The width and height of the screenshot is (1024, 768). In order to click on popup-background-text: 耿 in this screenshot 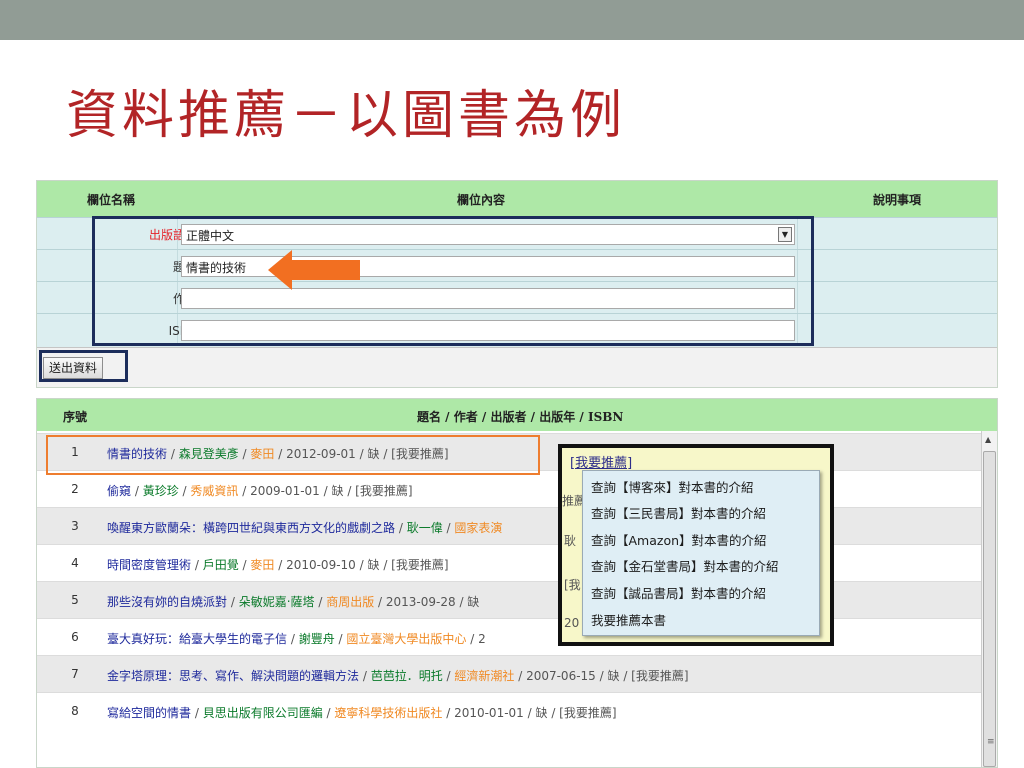, I will do `click(570, 541)`.